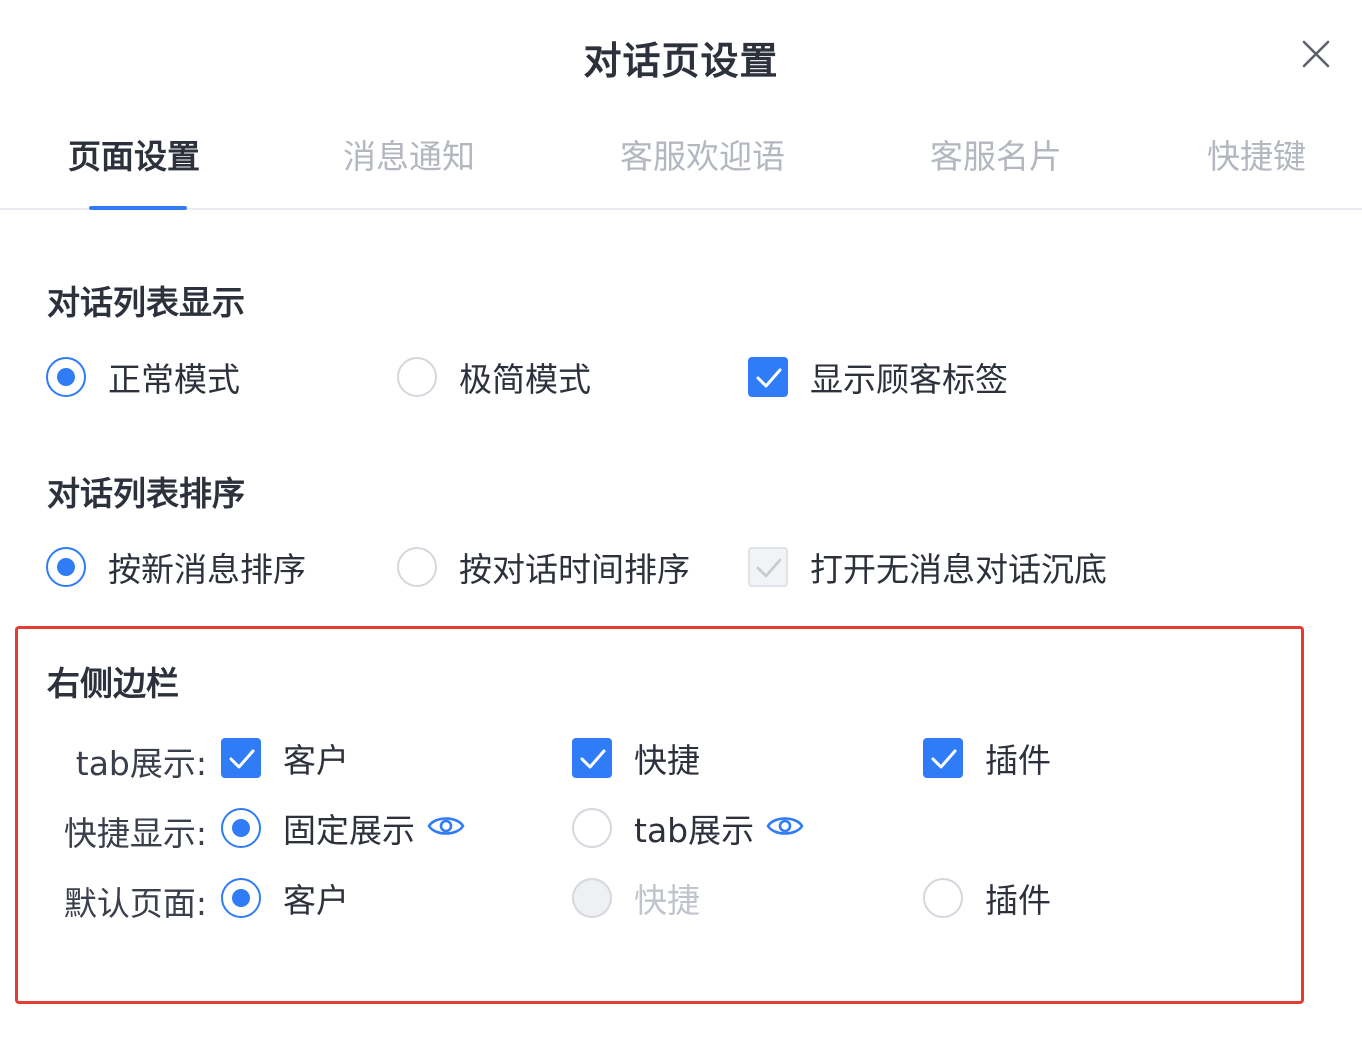  I want to click on radio-sort-by-conversation-time: 按对话时间排序, so click(543, 567).